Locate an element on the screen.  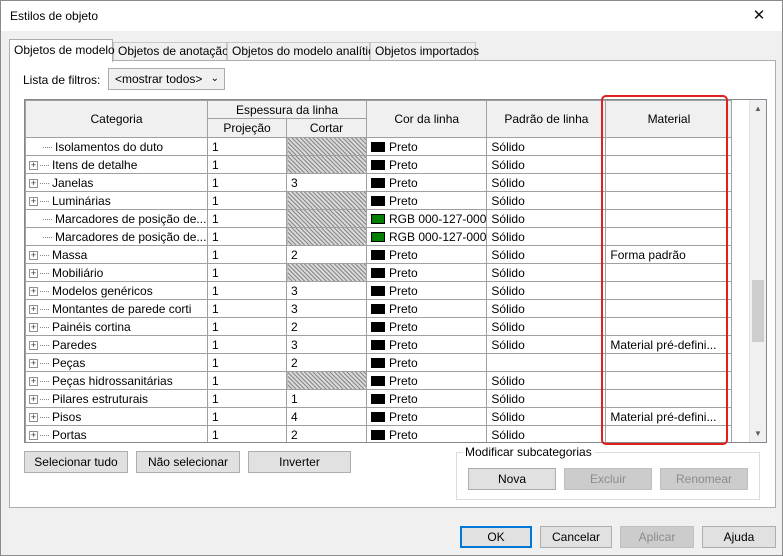
table-row: + Mobiliário 1 Preto Sólido is located at coordinates (379, 272).